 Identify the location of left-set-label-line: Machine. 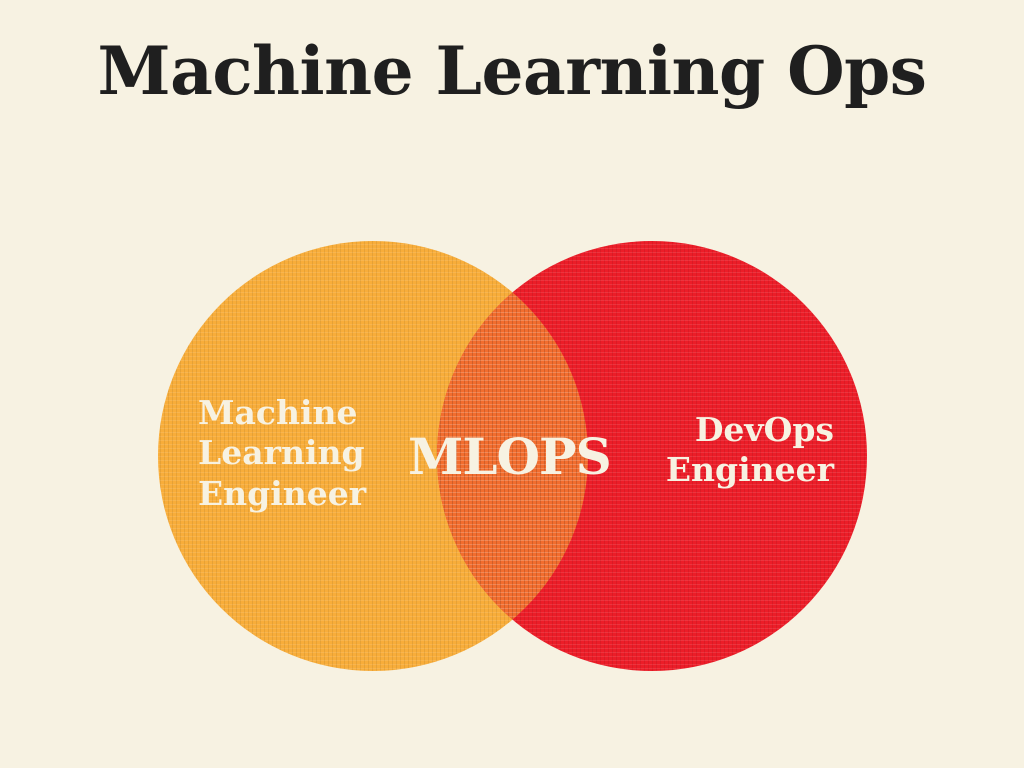
(278, 412).